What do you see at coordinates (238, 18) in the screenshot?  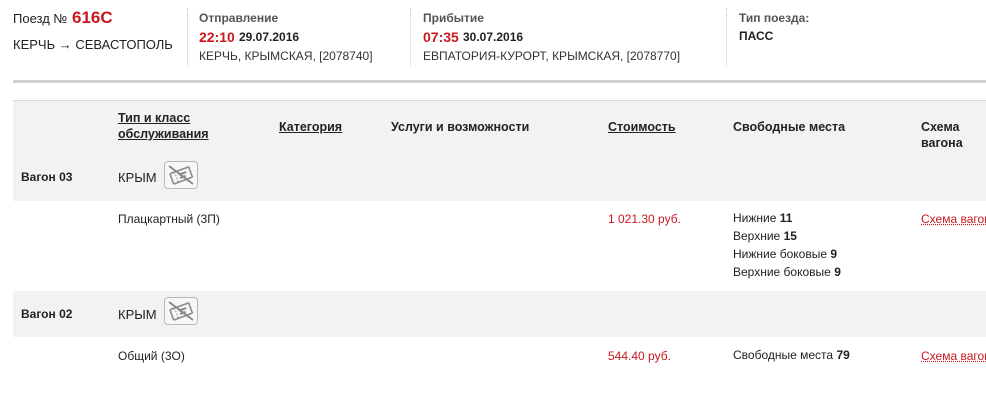 I see `departure-label: Отправление` at bounding box center [238, 18].